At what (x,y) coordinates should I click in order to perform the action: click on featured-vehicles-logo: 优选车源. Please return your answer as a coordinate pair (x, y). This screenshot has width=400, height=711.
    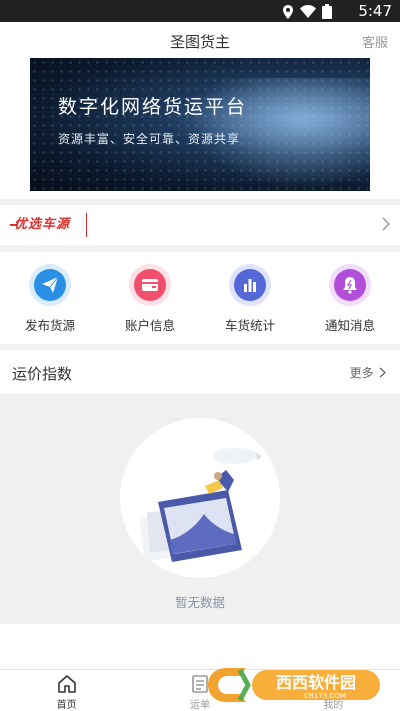
    Looking at the image, I should click on (42, 223).